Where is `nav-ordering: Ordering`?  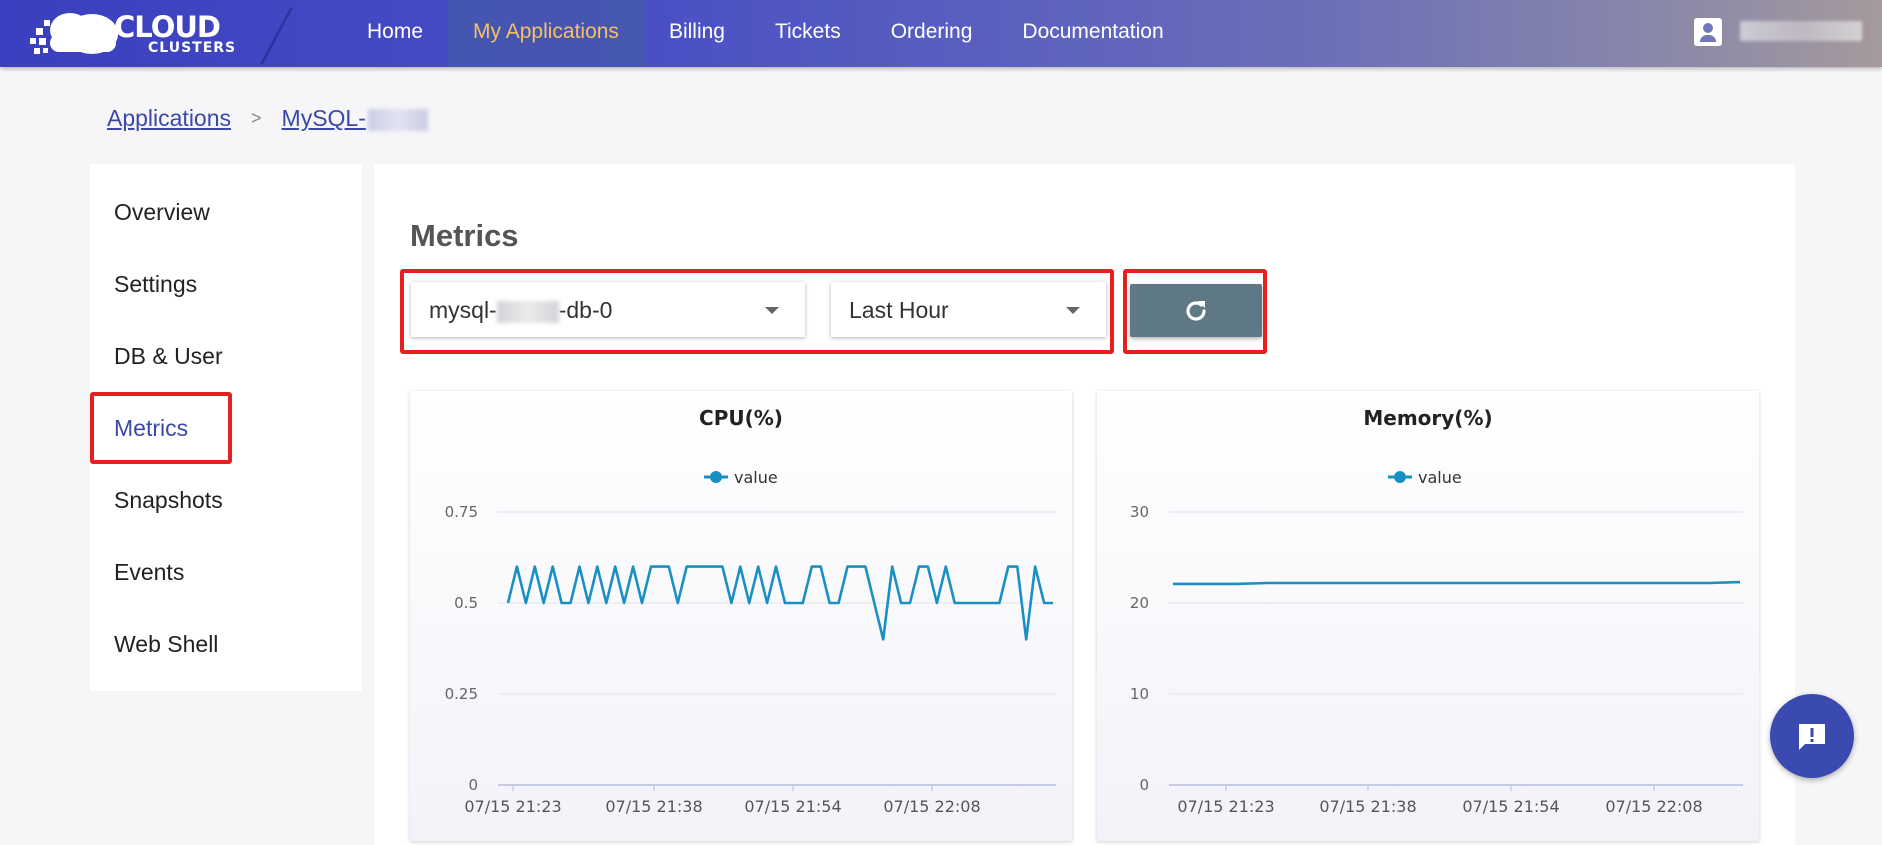 nav-ordering: Ordering is located at coordinates (932, 33).